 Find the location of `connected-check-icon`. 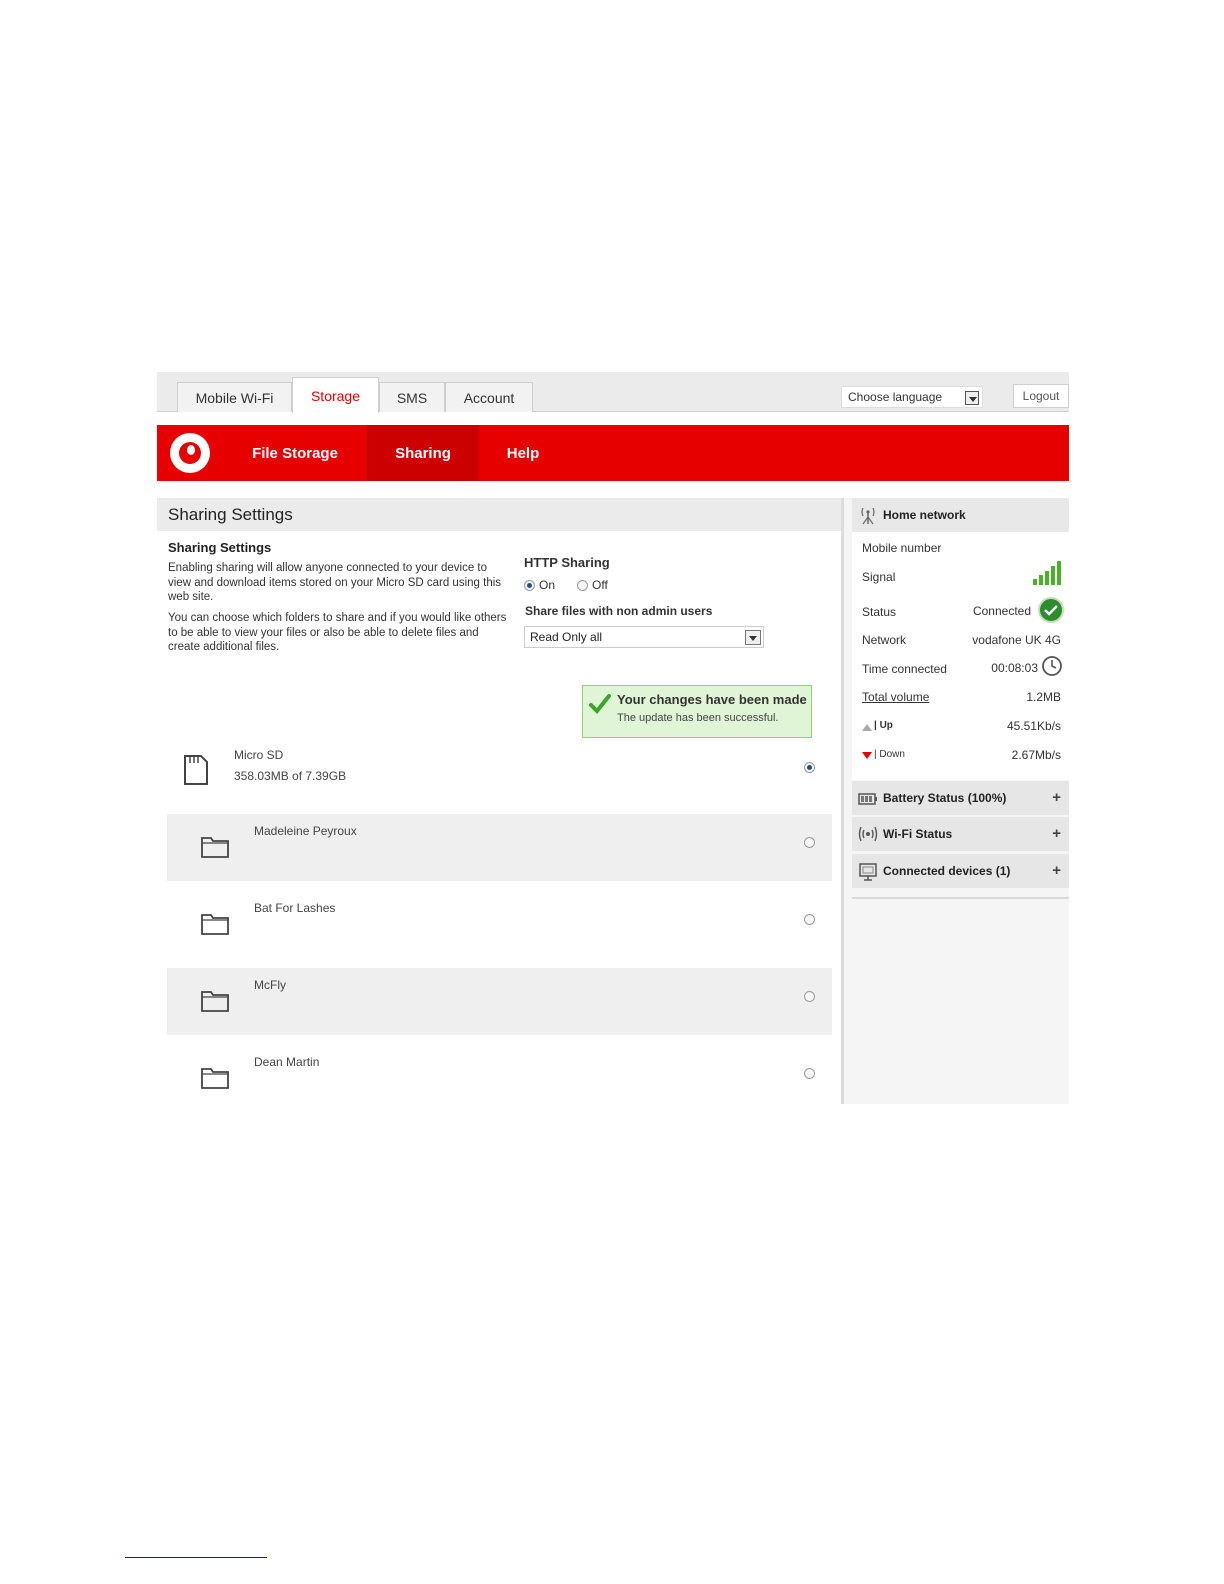

connected-check-icon is located at coordinates (1051, 610).